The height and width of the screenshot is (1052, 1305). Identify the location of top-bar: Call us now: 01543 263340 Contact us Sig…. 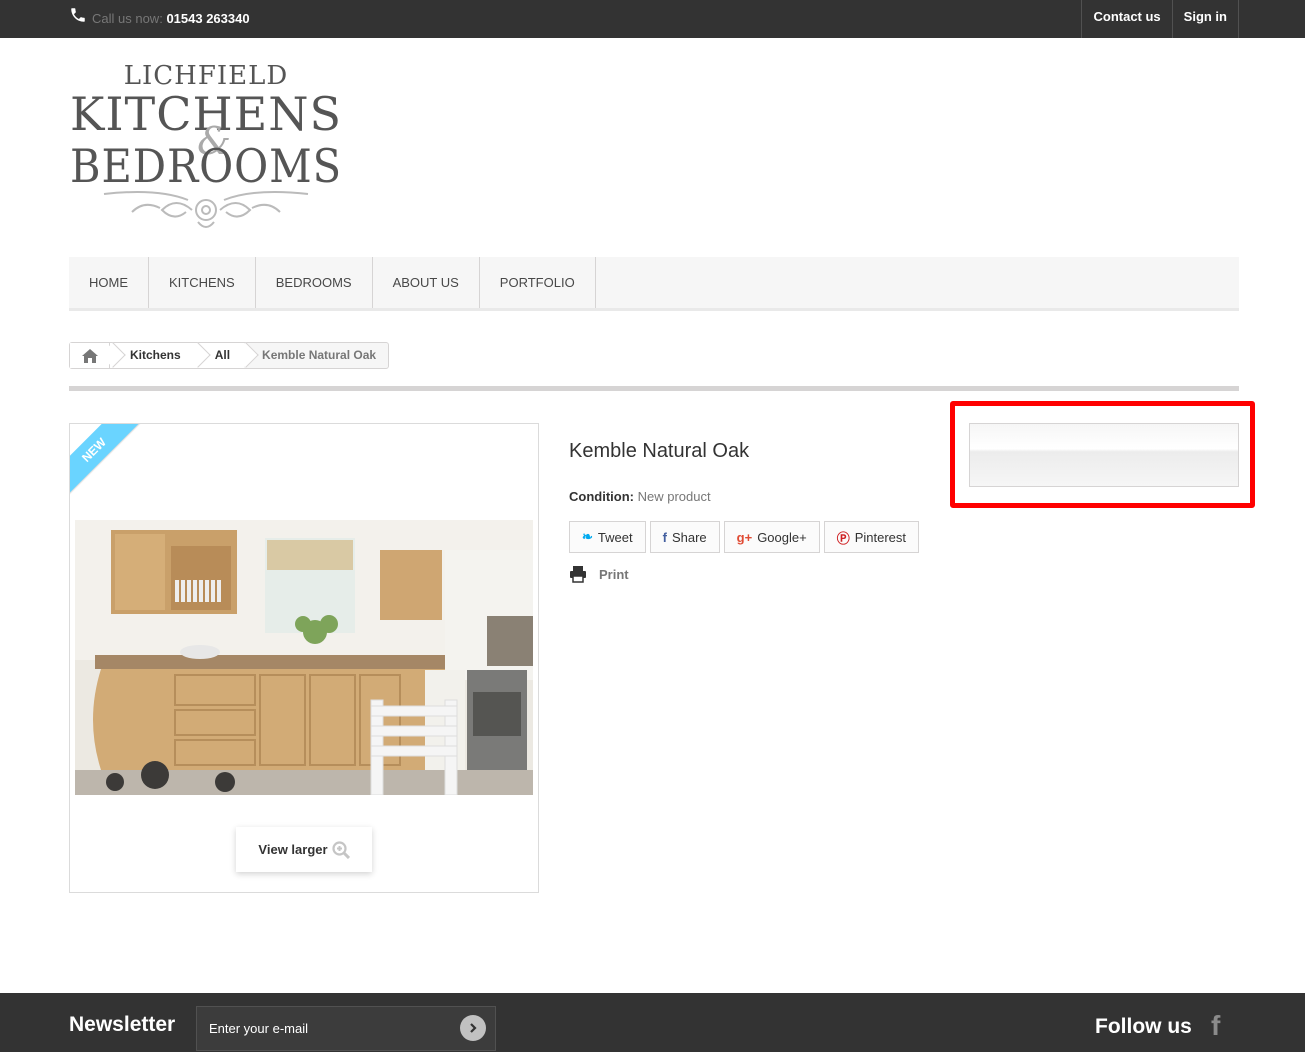
(652, 19).